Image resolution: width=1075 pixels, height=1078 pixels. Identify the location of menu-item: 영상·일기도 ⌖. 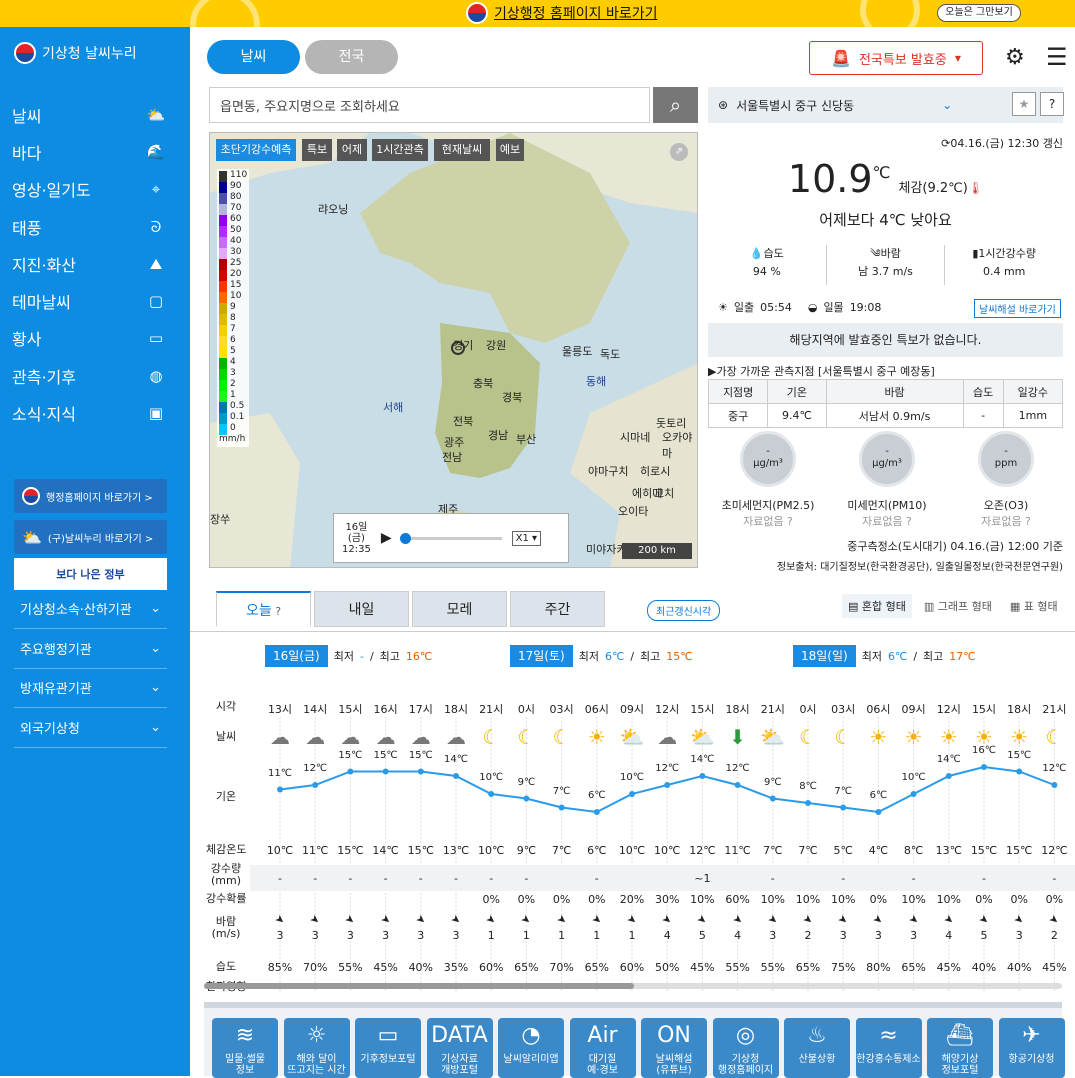
(89, 189).